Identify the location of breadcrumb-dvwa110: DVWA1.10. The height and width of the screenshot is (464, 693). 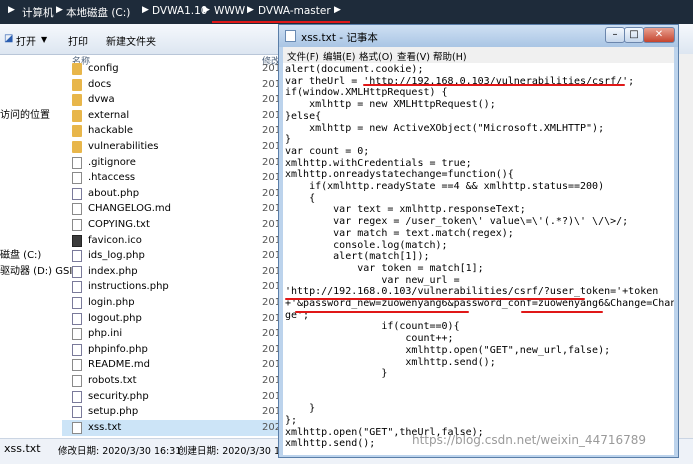
(179, 11).